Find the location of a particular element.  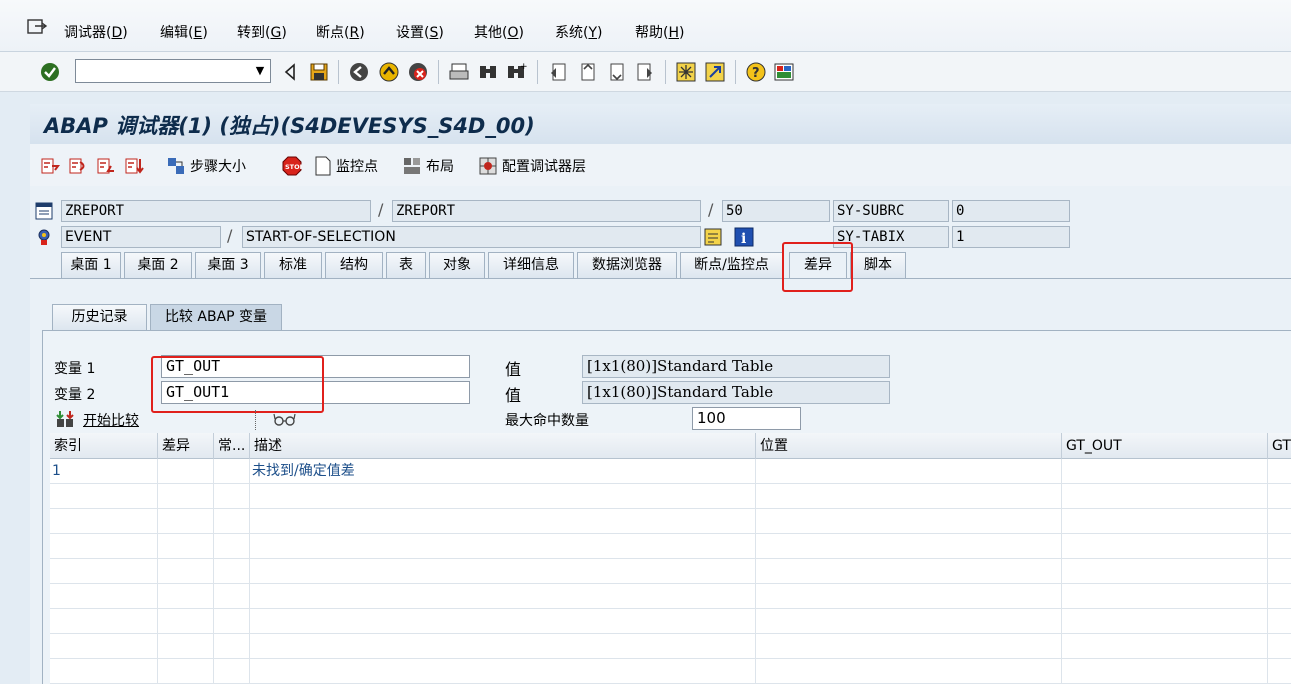

back-triangle-icon is located at coordinates (291, 72).